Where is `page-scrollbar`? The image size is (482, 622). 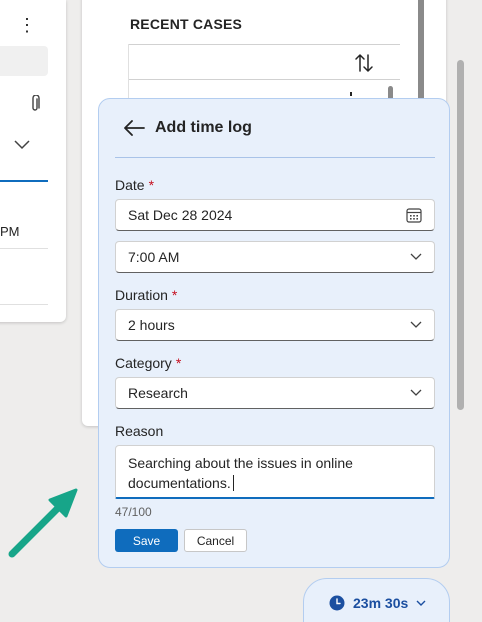 page-scrollbar is located at coordinates (460, 235).